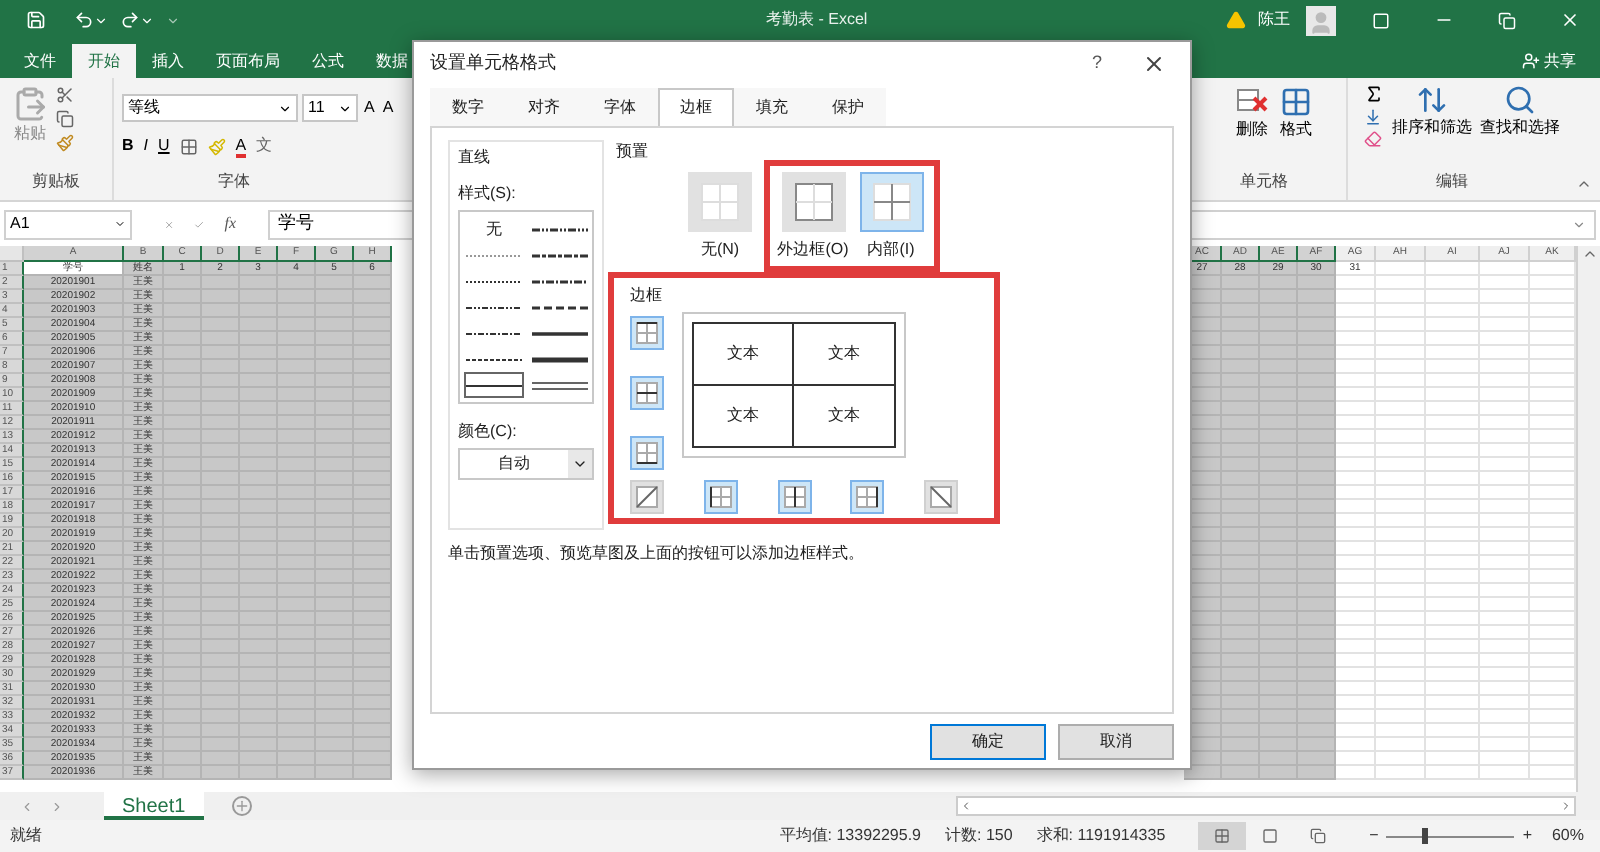 This screenshot has height=852, width=1600. Describe the element at coordinates (1567, 836) in the screenshot. I see `zoom-level: 60%` at that location.